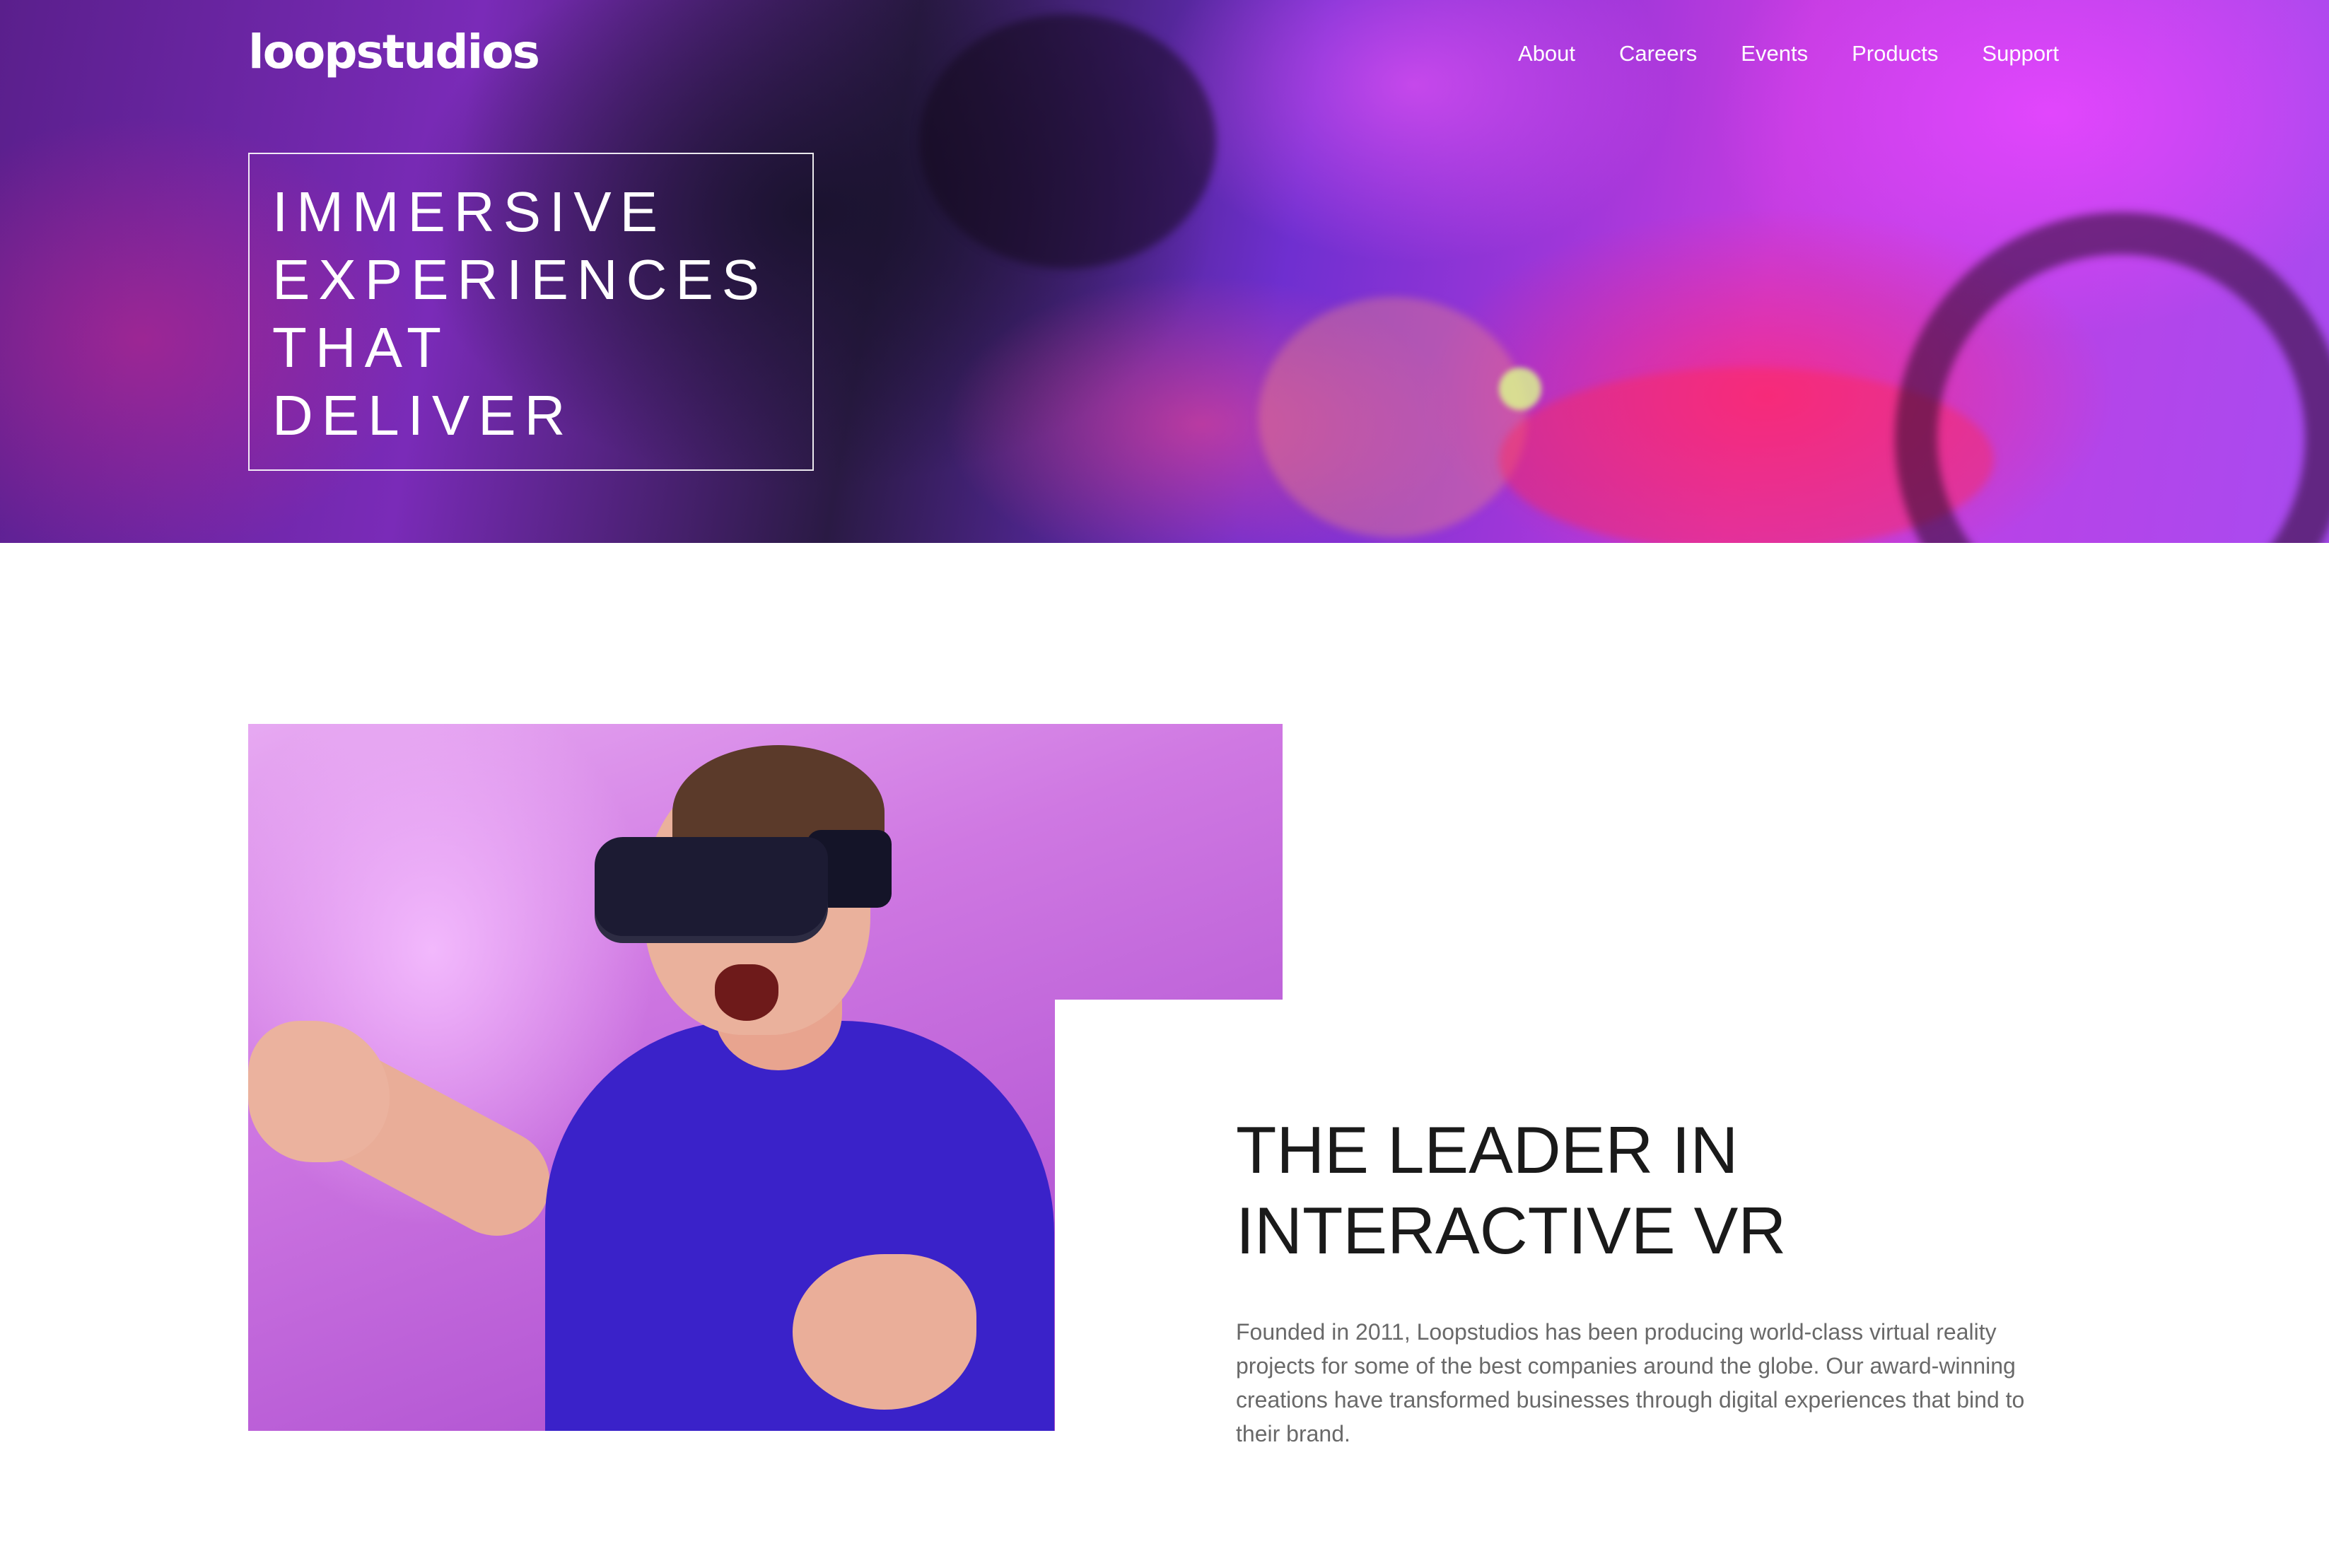 The image size is (2329, 1568). I want to click on person-shirt, so click(799, 1226).